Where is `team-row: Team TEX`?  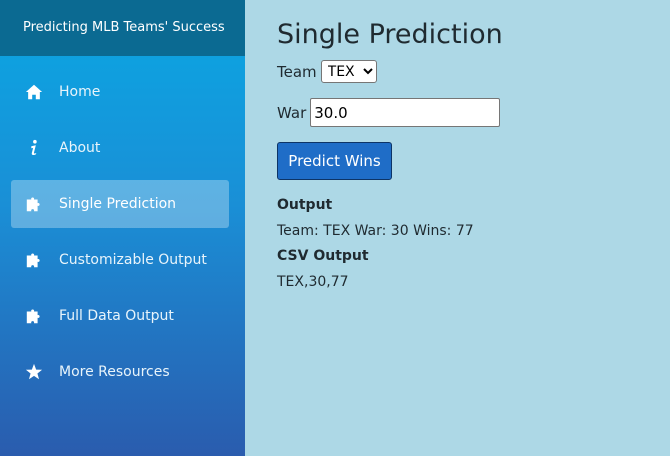
team-row: Team TEX is located at coordinates (473, 71).